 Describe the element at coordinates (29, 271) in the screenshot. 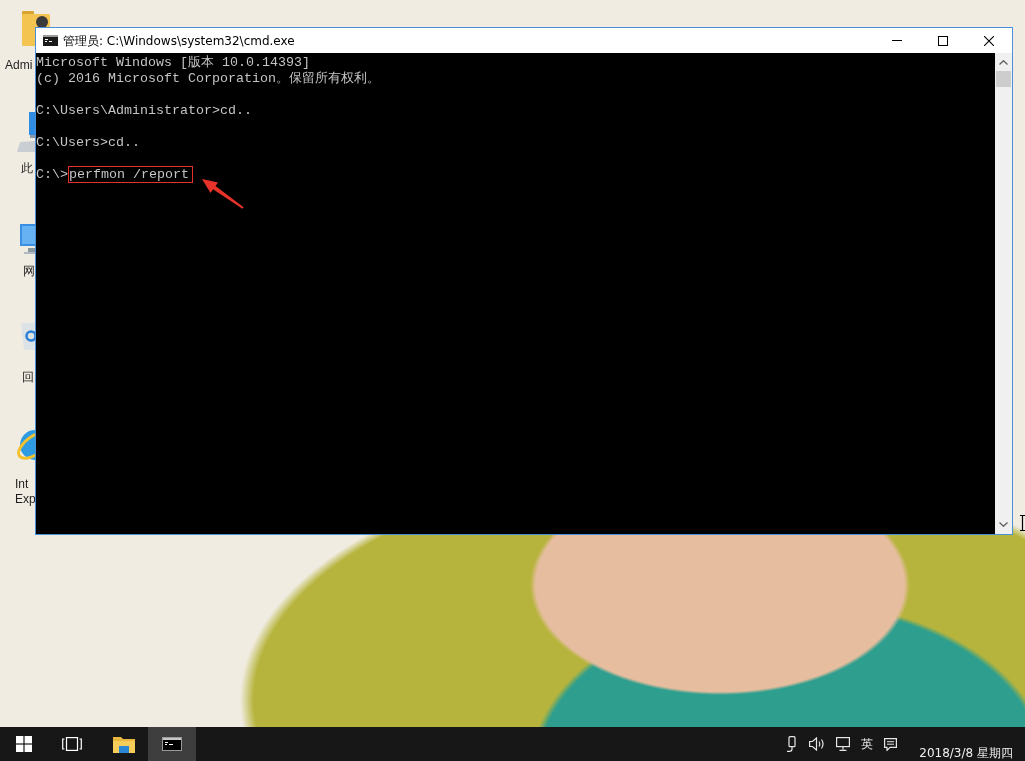

I see `desktop-icon-label: 网` at that location.